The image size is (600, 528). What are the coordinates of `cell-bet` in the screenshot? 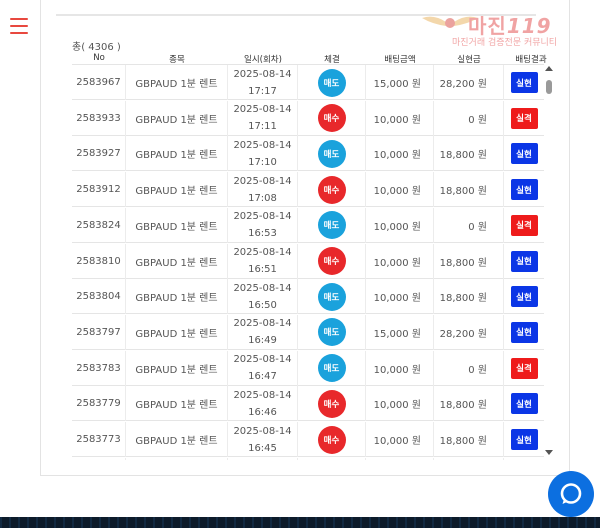 It's located at (400, 458).